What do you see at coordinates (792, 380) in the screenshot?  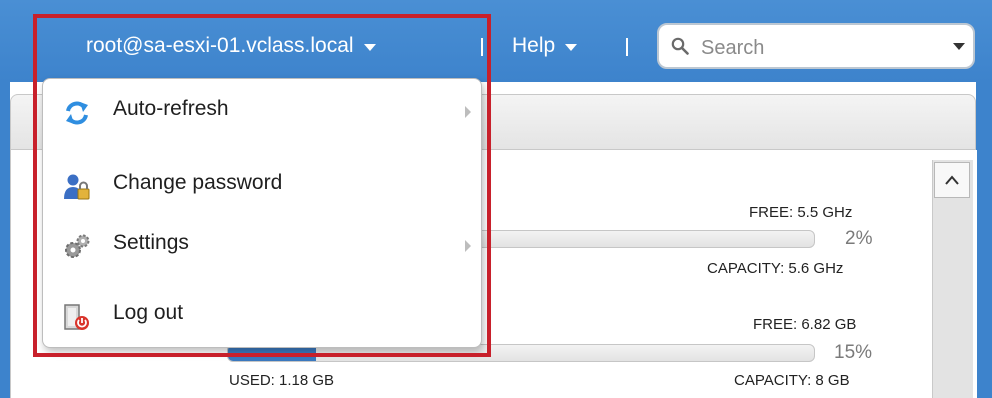 I see `memory-capacity-text: CAPACITY: 8 GB` at bounding box center [792, 380].